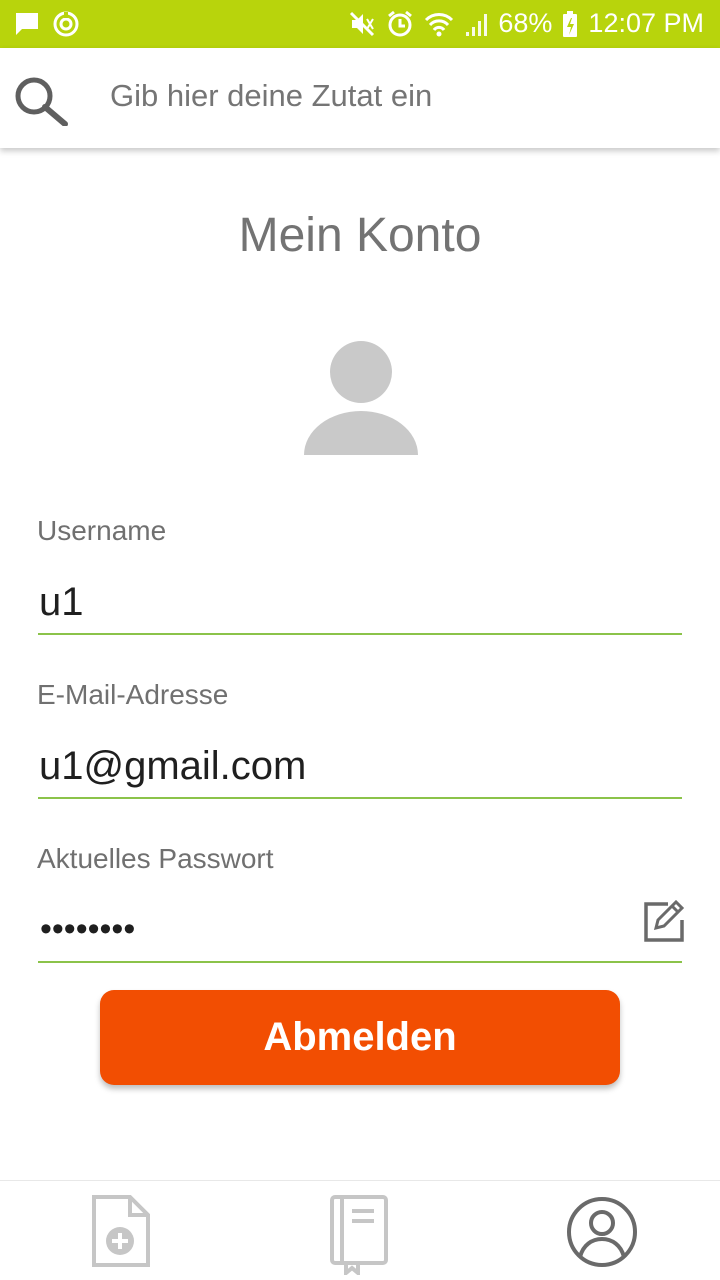 This screenshot has height=1280, width=720. I want to click on battery-percentage: 68%, so click(525, 23).